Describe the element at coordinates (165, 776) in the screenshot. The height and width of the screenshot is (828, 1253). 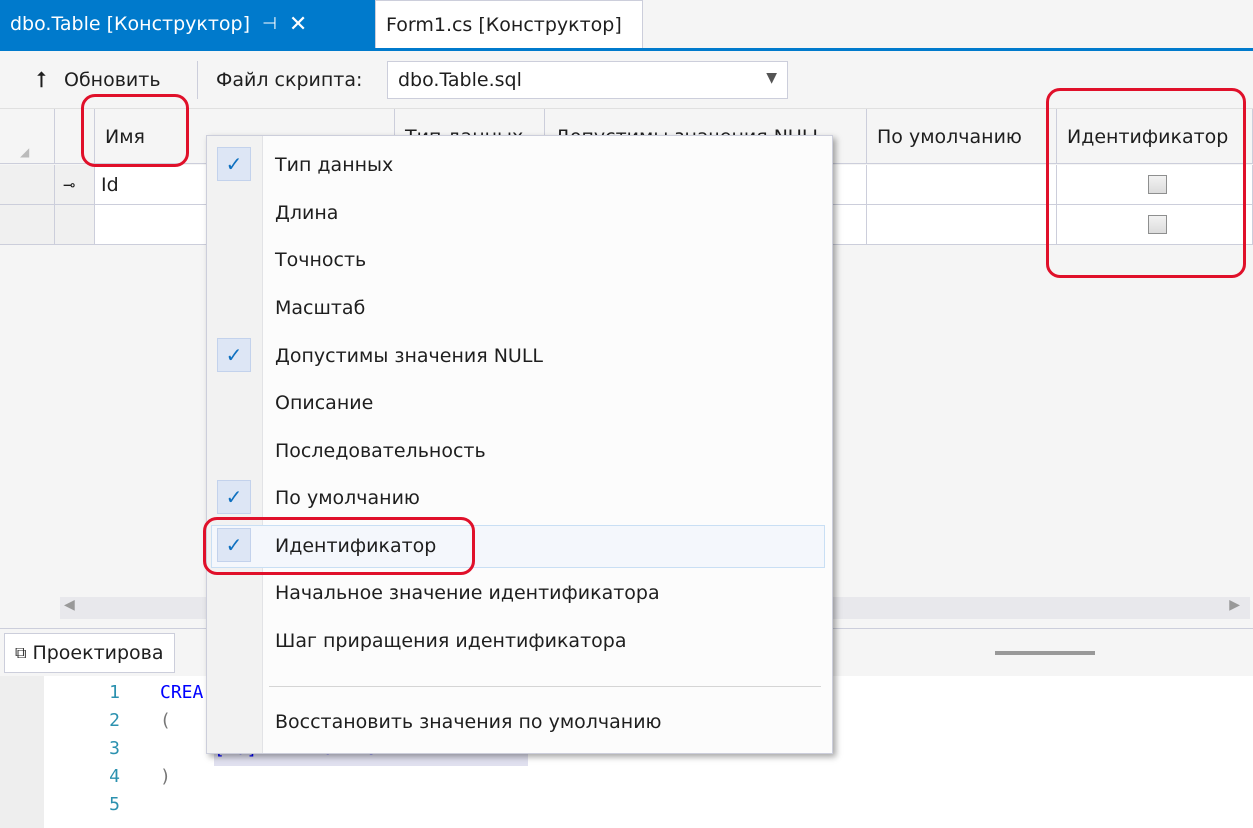
I see `code-line: )` at that location.